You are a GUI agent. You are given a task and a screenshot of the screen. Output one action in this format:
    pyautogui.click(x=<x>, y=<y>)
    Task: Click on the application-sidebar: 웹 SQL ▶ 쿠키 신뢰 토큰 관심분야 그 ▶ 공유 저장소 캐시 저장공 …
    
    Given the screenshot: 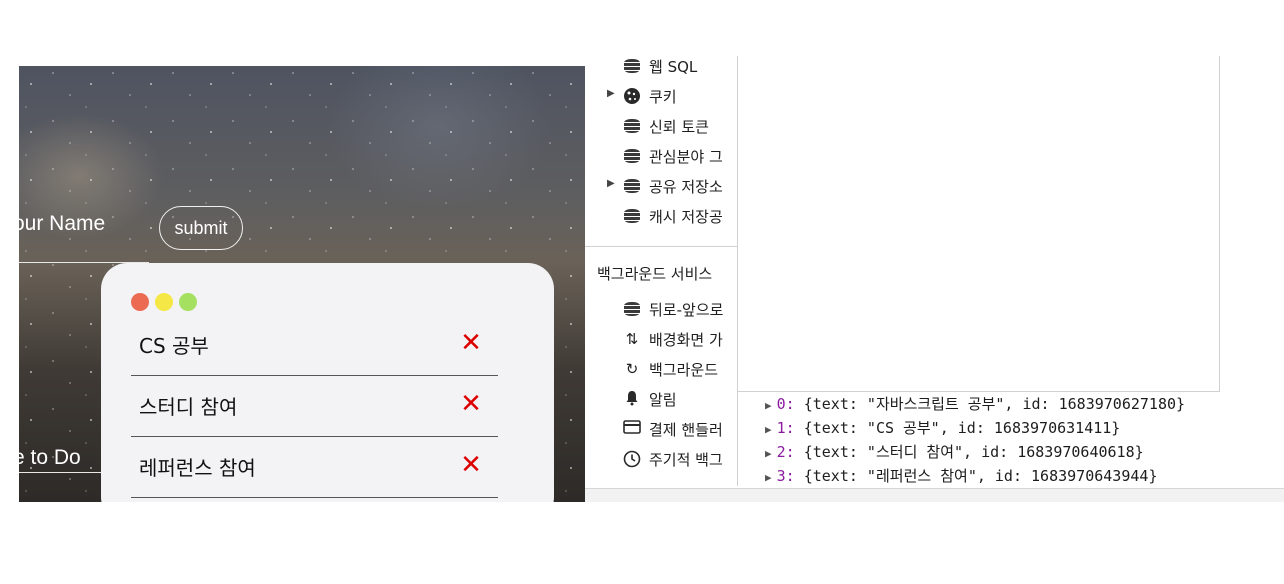 What is the action you would take?
    pyautogui.click(x=661, y=271)
    